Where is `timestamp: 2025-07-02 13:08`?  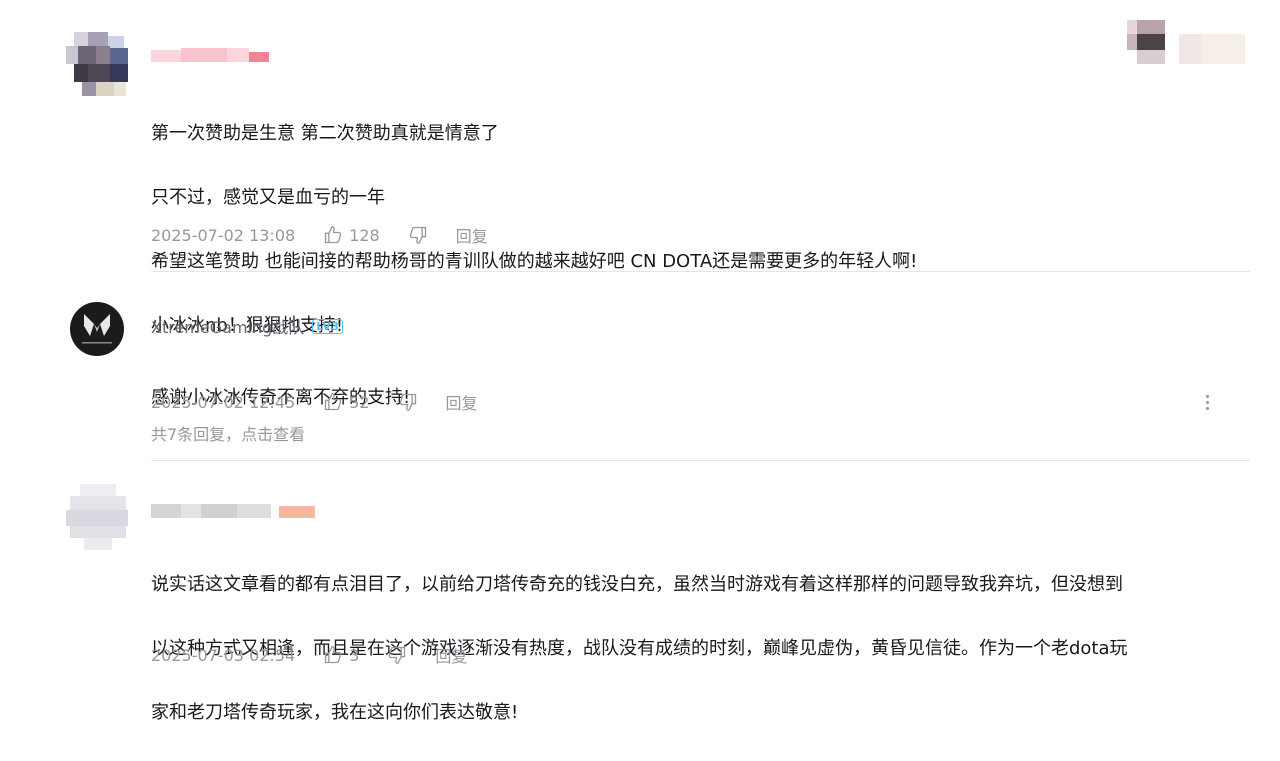
timestamp: 2025-07-02 13:08 is located at coordinates (223, 235).